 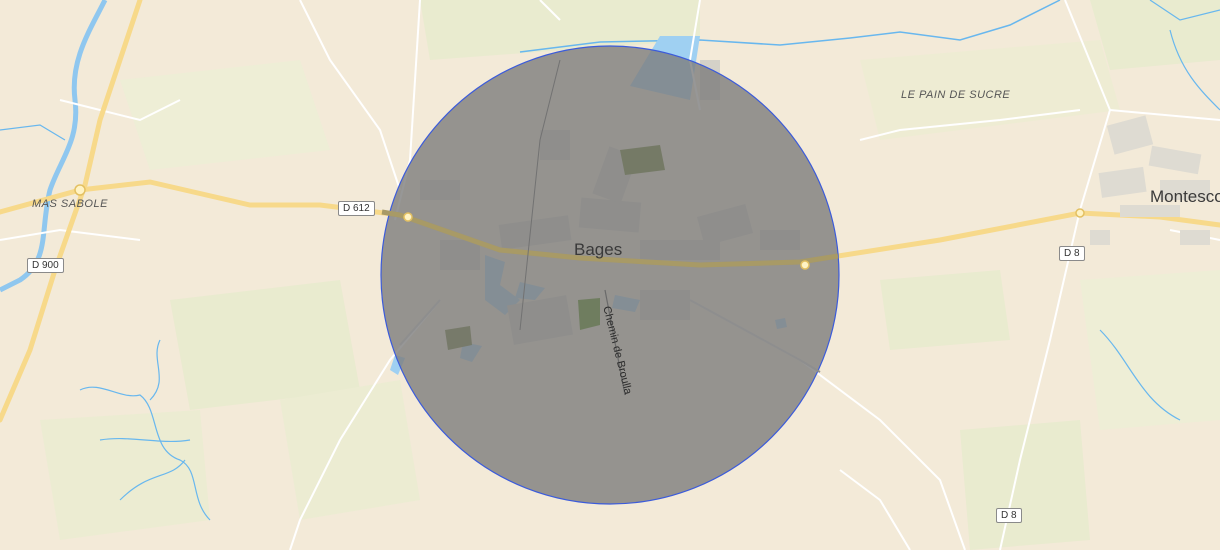 What do you see at coordinates (45, 265) in the screenshot?
I see `road-shield-d900: D 900` at bounding box center [45, 265].